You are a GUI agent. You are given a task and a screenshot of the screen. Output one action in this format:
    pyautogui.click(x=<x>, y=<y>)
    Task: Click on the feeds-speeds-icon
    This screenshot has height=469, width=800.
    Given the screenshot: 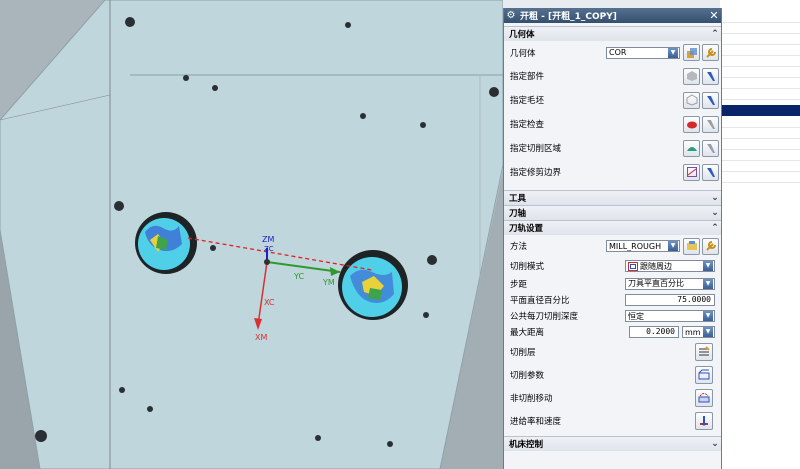 What is the action you would take?
    pyautogui.click(x=704, y=420)
    